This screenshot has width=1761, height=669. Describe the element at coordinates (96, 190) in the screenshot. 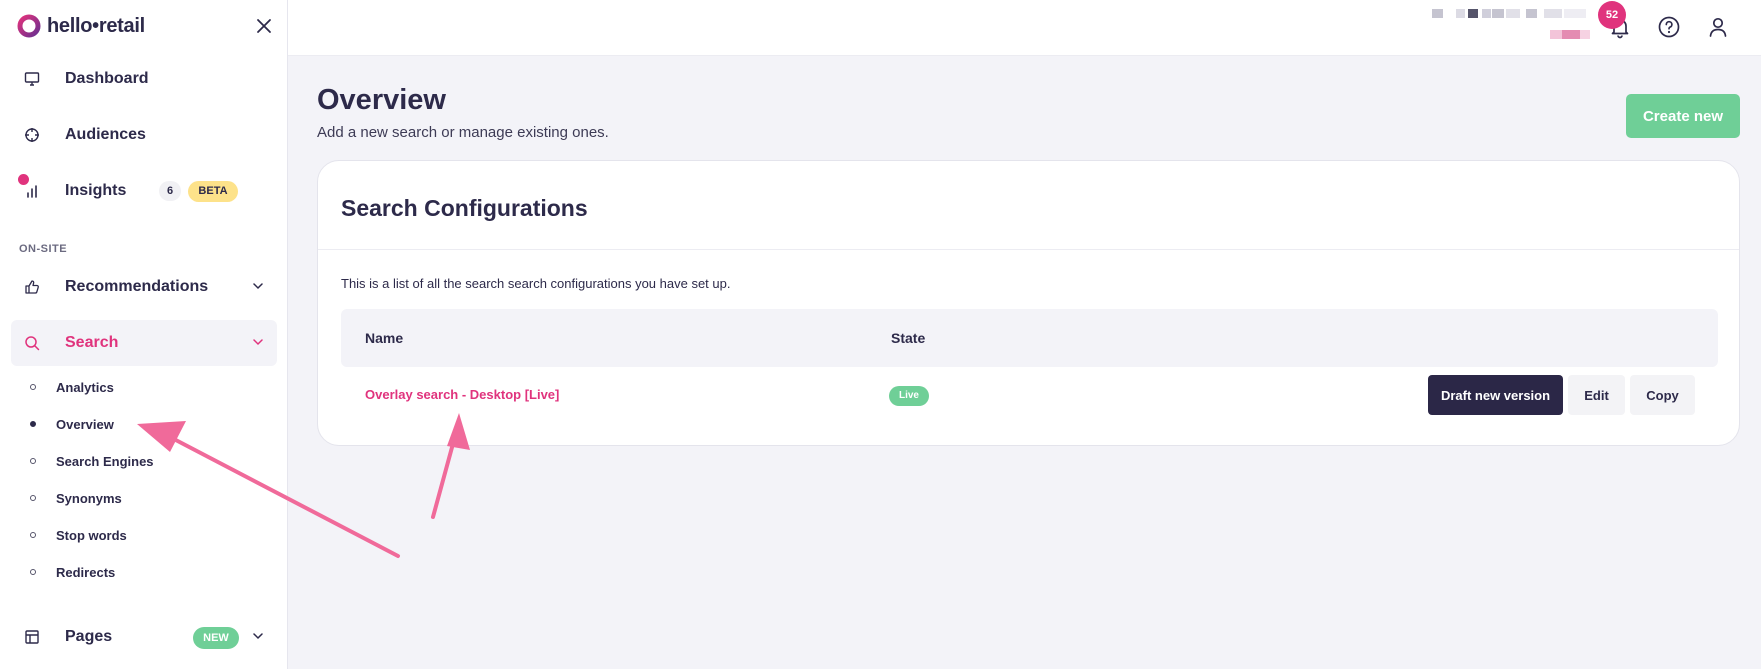

I see `sidebar-item-label: Insights` at that location.